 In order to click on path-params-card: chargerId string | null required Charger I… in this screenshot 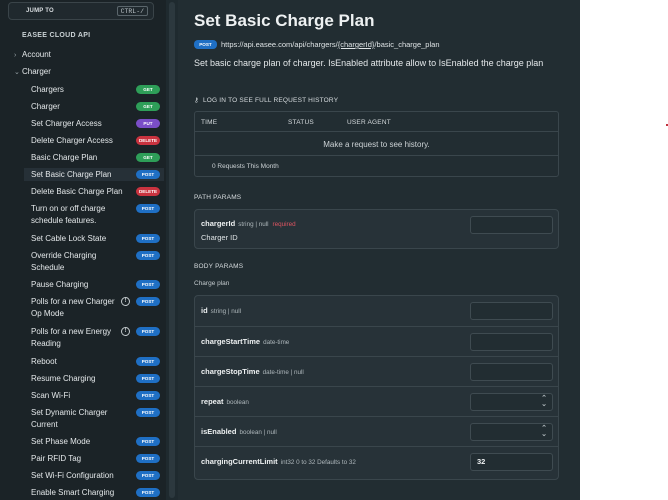, I will do `click(376, 229)`.